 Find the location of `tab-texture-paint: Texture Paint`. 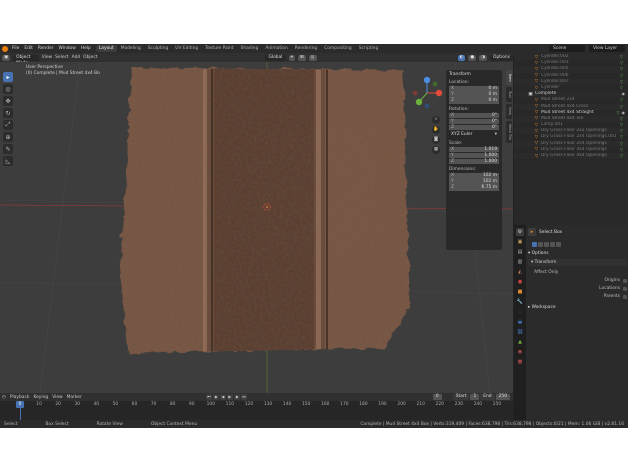

tab-texture-paint: Texture Paint is located at coordinates (219, 48).